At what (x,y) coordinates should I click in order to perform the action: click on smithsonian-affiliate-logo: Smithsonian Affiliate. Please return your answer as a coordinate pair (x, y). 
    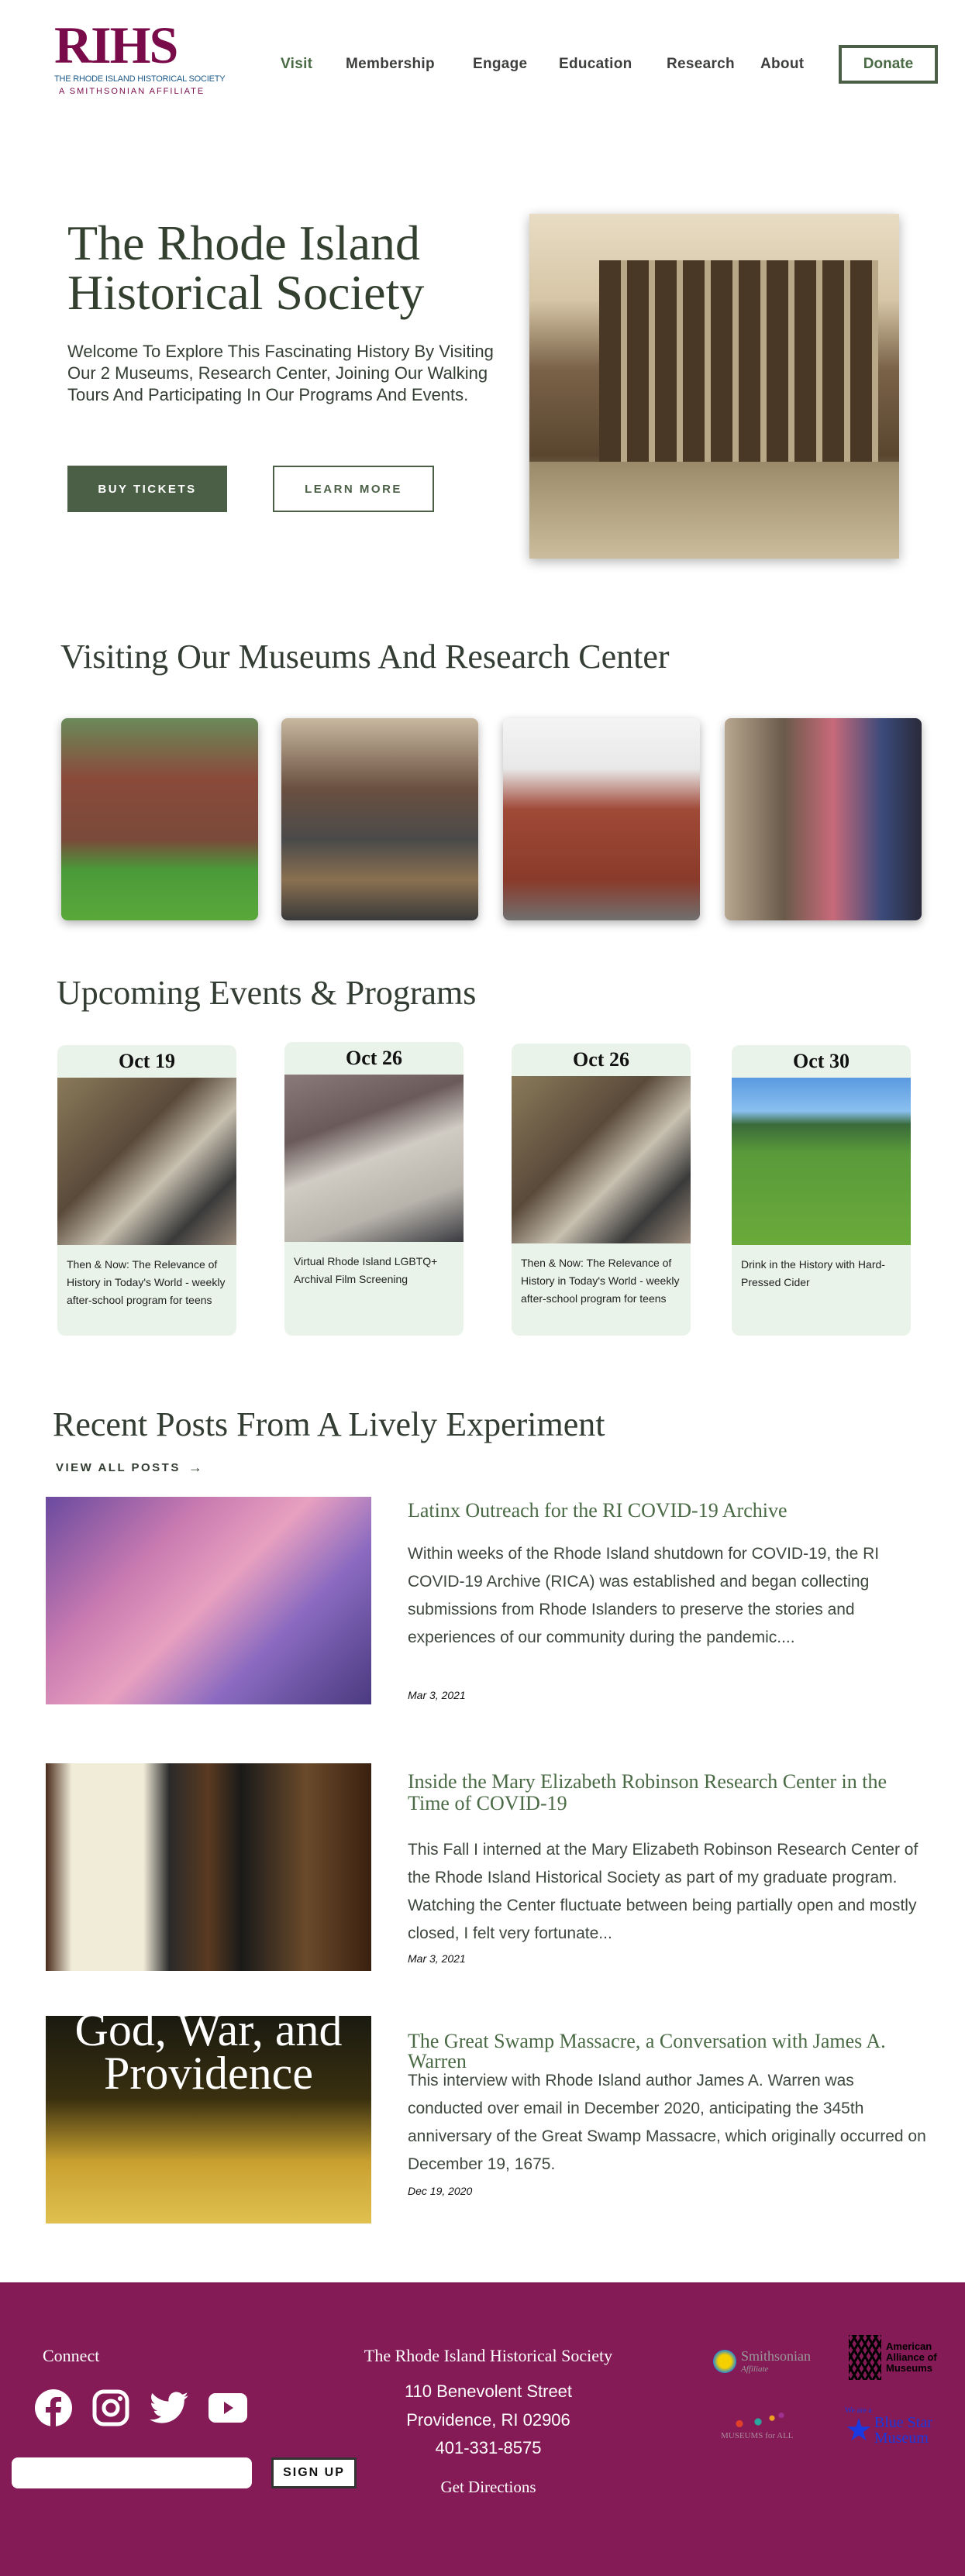
    Looking at the image, I should click on (762, 2361).